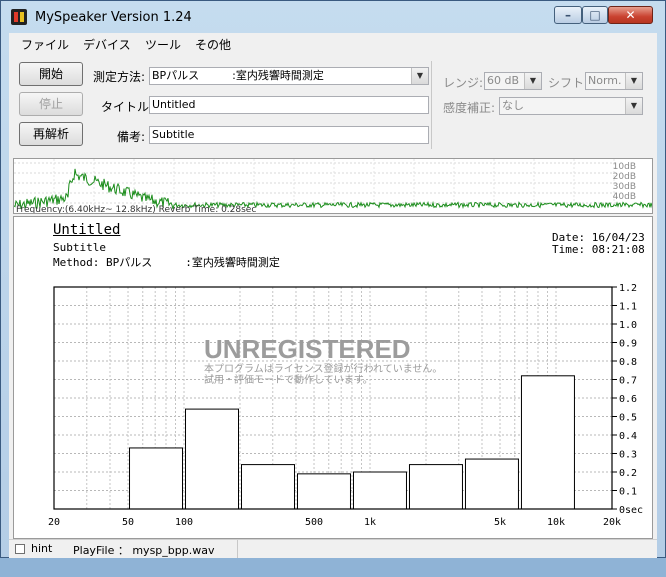  Describe the element at coordinates (370, 522) in the screenshot. I see `x-tick-label: 1k` at that location.